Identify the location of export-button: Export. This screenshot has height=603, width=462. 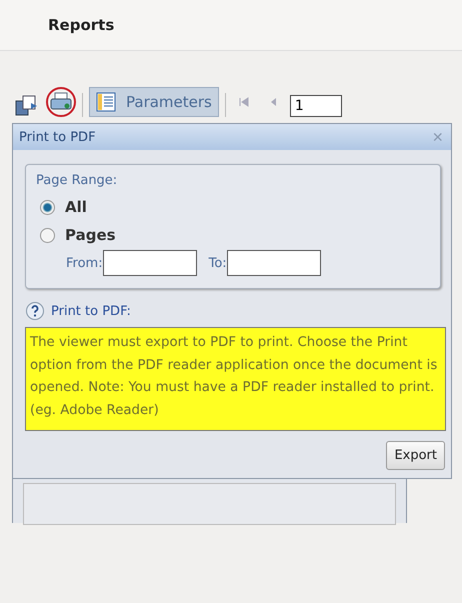
(415, 455).